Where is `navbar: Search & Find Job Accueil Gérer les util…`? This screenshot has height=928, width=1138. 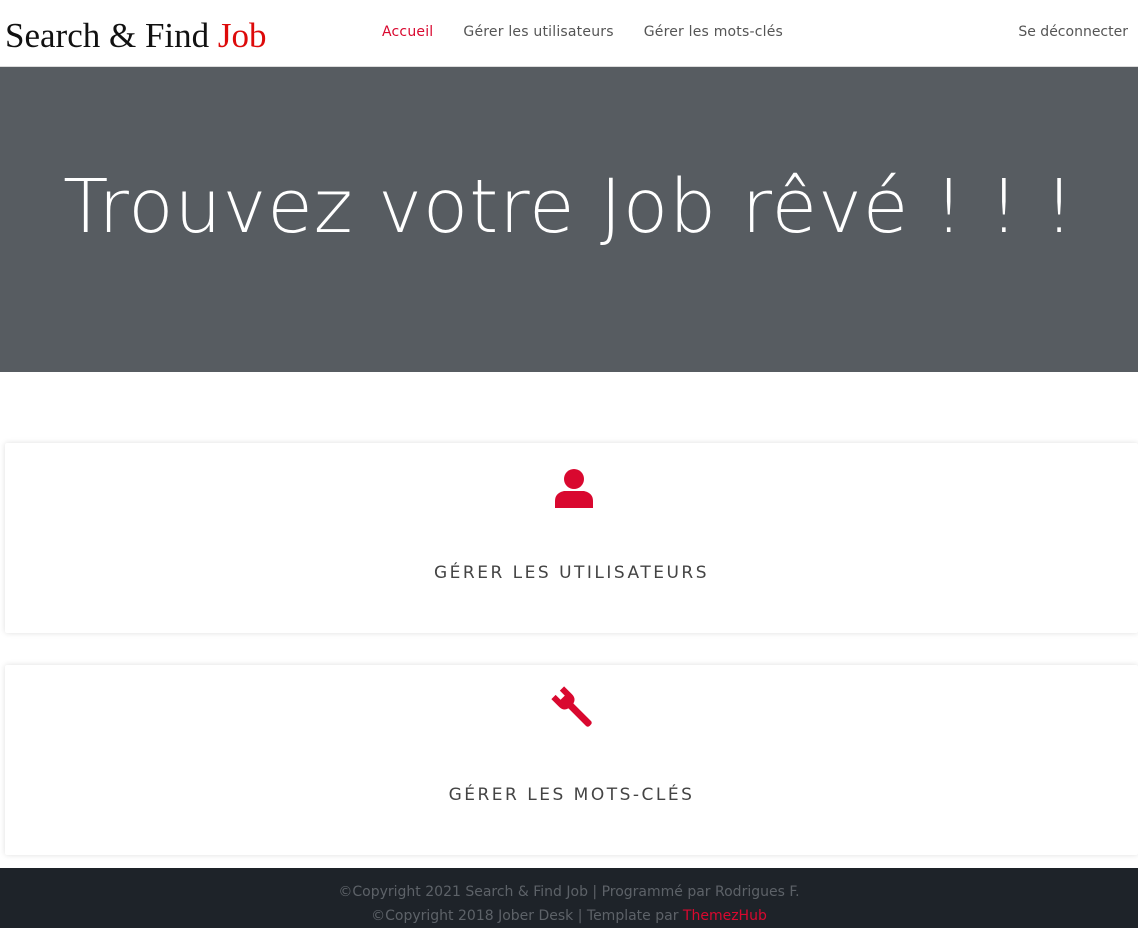
navbar: Search & Find Job Accueil Gérer les util… is located at coordinates (569, 33).